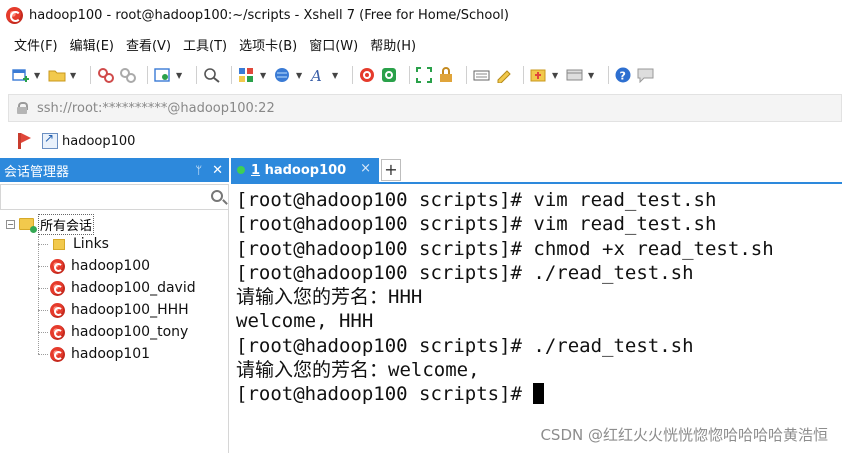 The height and width of the screenshot is (453, 842). I want to click on find-icon, so click(212, 75).